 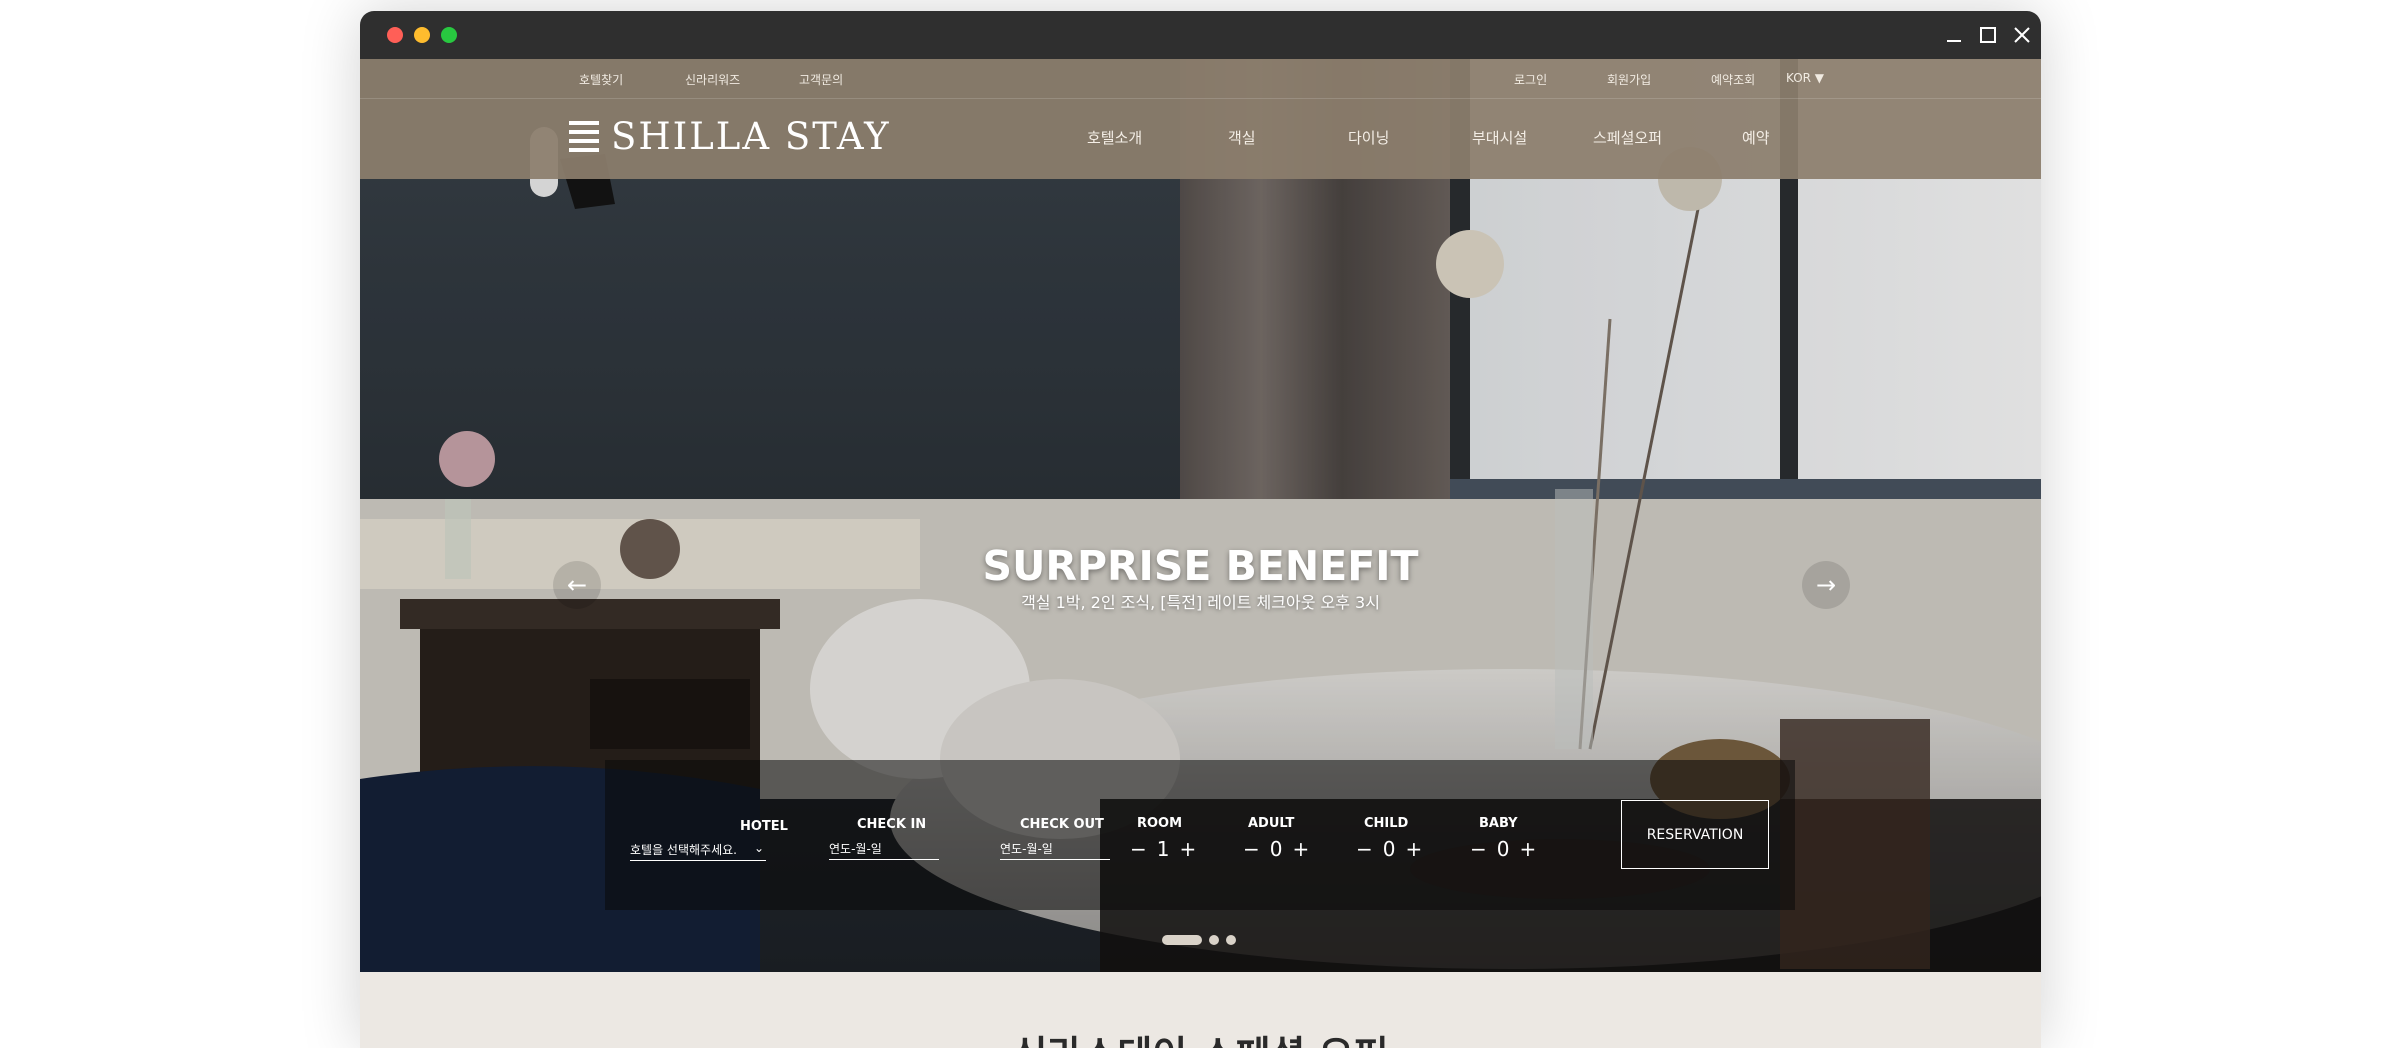 What do you see at coordinates (1242, 137) in the screenshot?
I see `nav-rooms: 객실` at bounding box center [1242, 137].